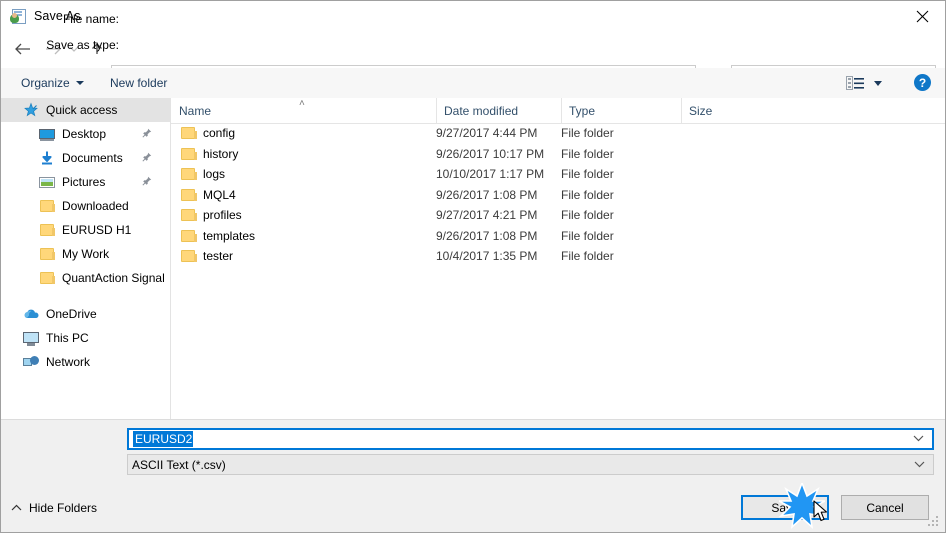  I want to click on help-icon: ?, so click(922, 82).